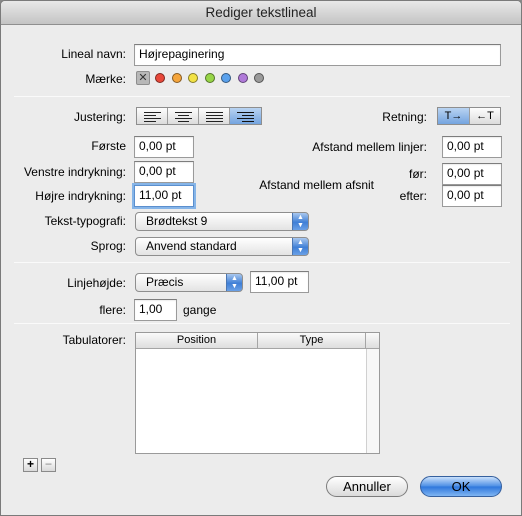 The height and width of the screenshot is (516, 522). What do you see at coordinates (367, 486) in the screenshot?
I see `cancel-button: Annuller` at bounding box center [367, 486].